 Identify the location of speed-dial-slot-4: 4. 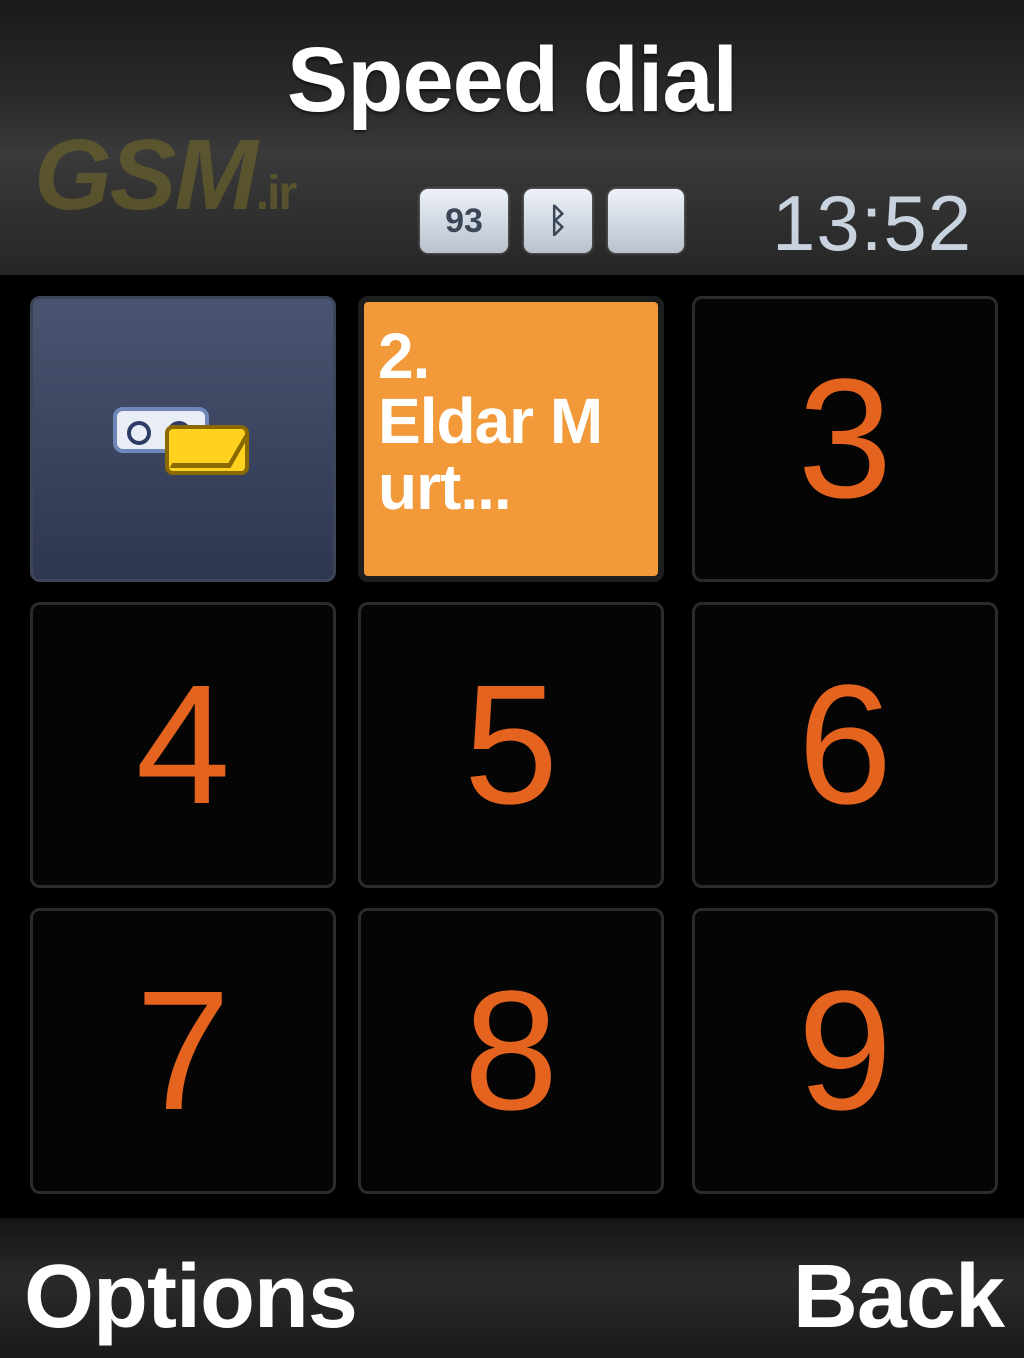
(183, 745).